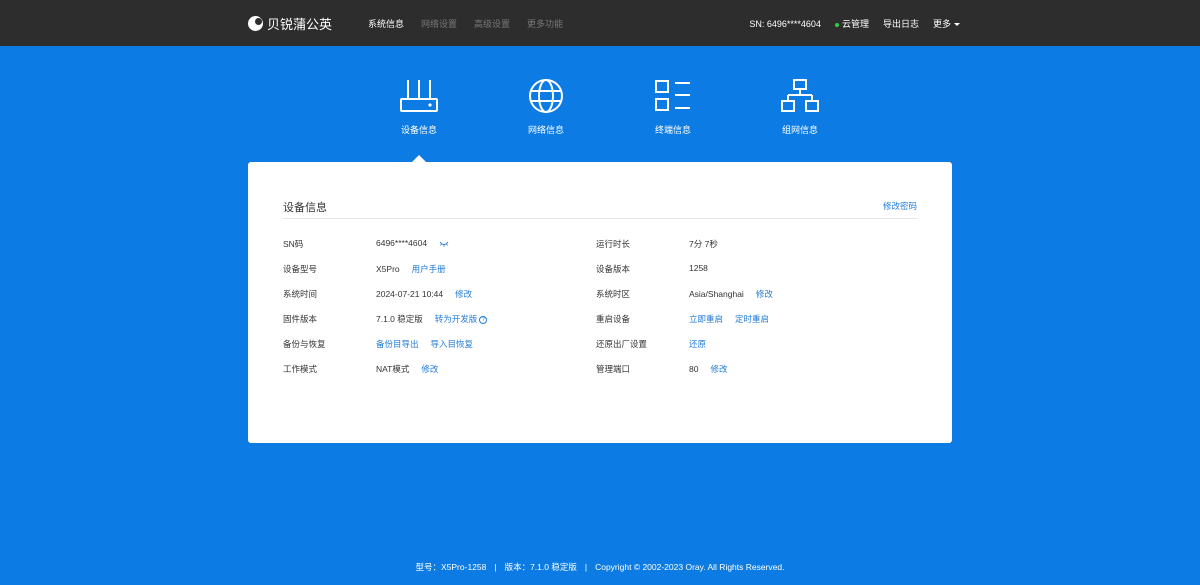 The width and height of the screenshot is (1200, 585). I want to click on edit-admin-port-link: 修改, so click(718, 369).